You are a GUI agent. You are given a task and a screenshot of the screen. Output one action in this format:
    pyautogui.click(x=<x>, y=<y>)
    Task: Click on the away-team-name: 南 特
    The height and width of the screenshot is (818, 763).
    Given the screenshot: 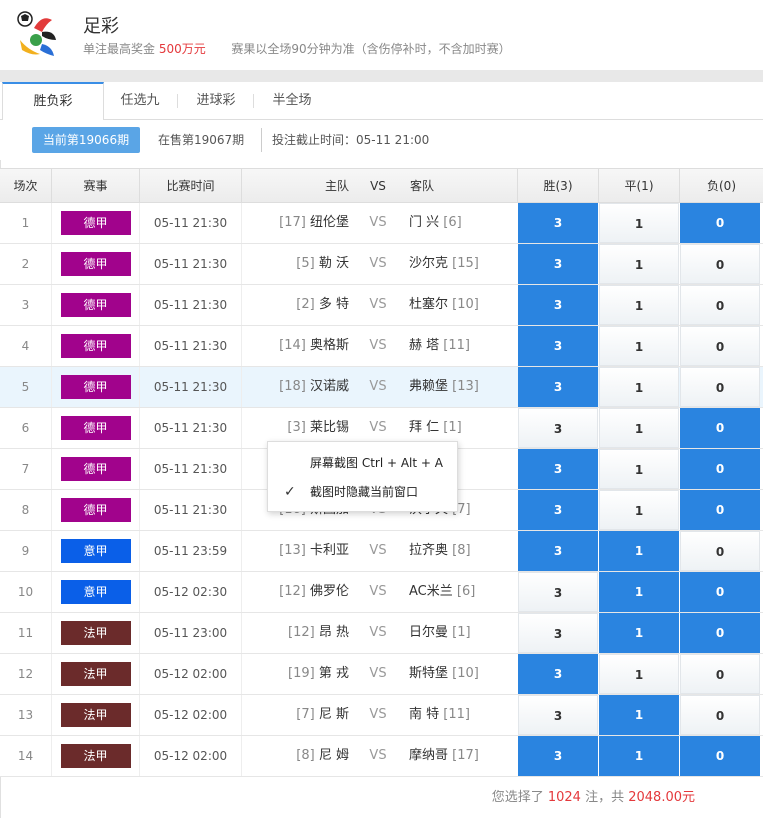 What is the action you would take?
    pyautogui.click(x=424, y=714)
    